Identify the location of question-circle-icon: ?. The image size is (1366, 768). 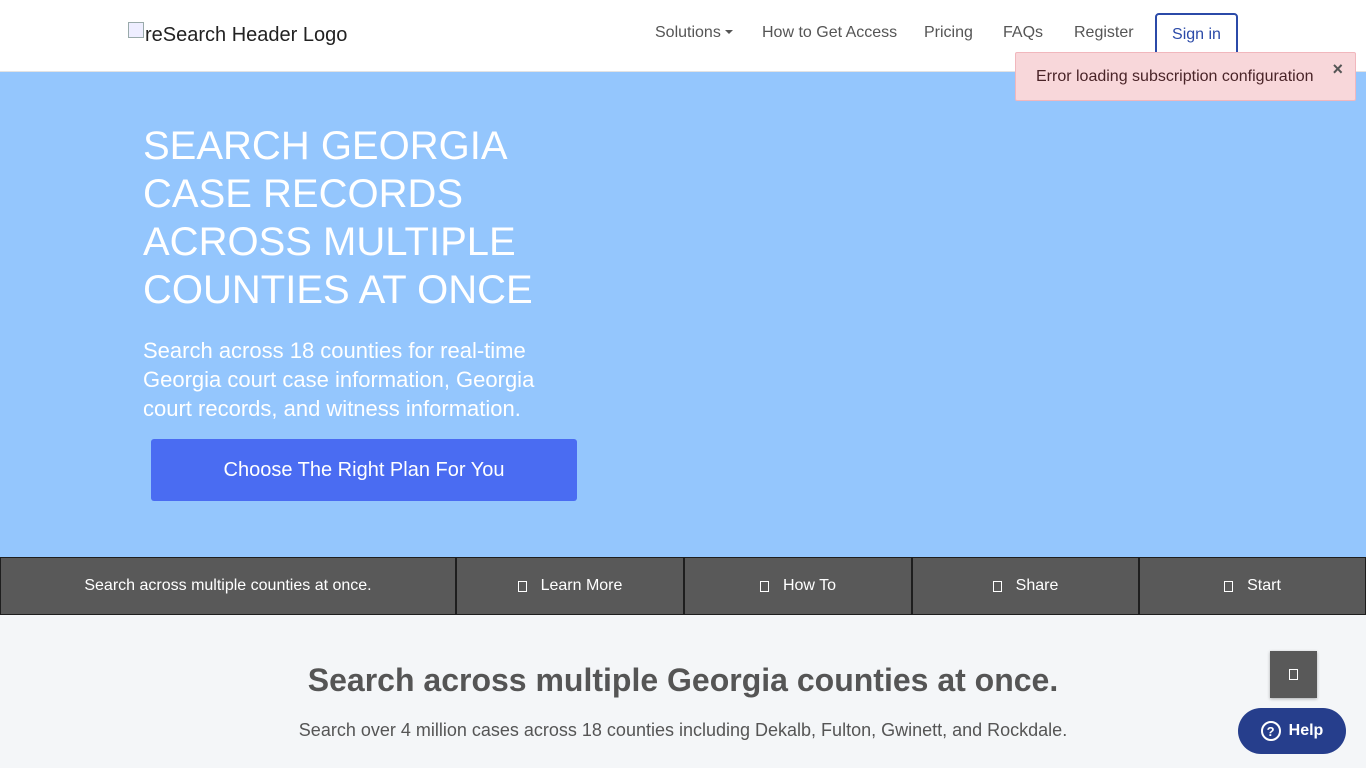
(1270, 731).